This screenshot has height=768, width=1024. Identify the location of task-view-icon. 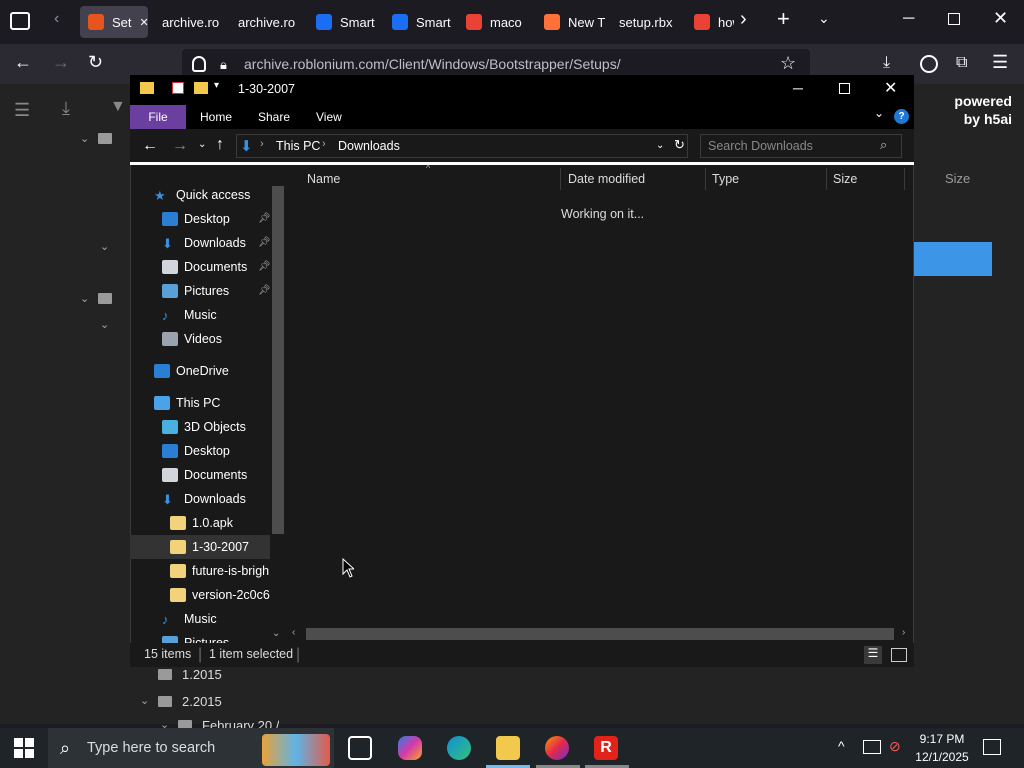
(360, 748).